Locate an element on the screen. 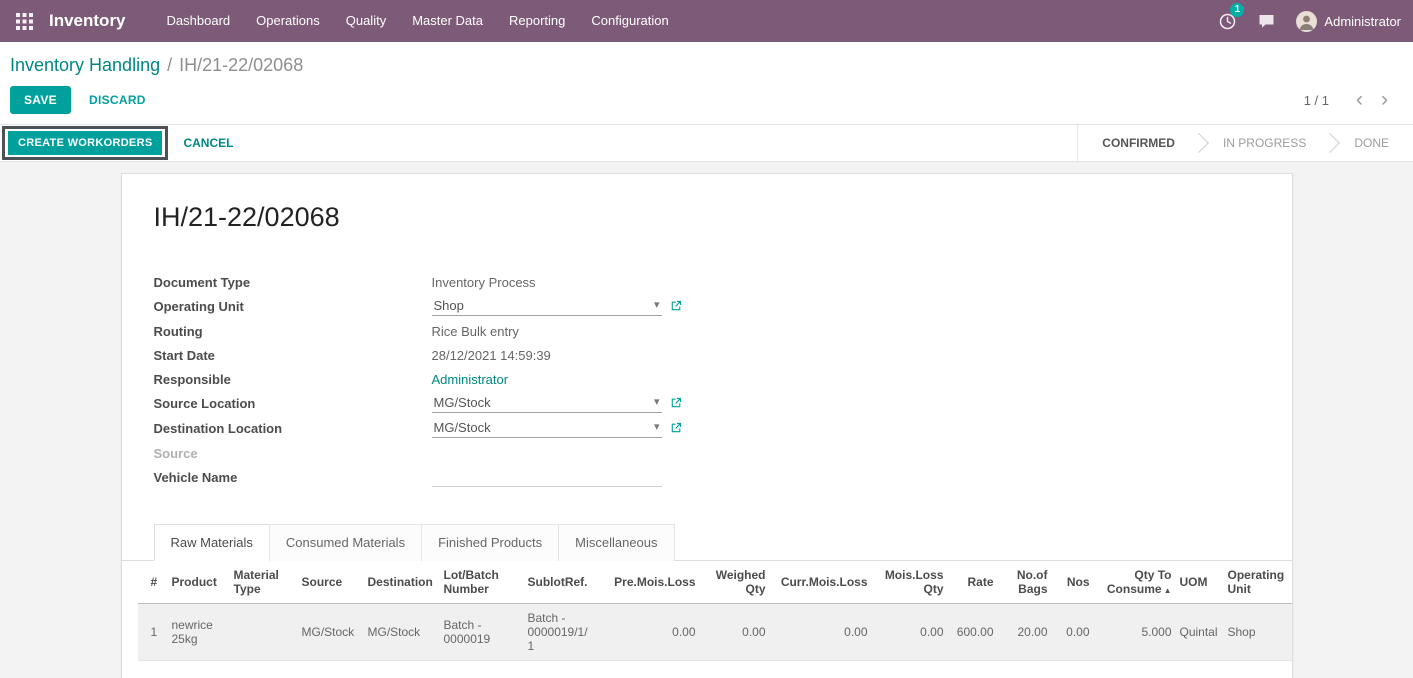  col-pre-mois-loss: Pre.Mois.Loss is located at coordinates (648, 582).